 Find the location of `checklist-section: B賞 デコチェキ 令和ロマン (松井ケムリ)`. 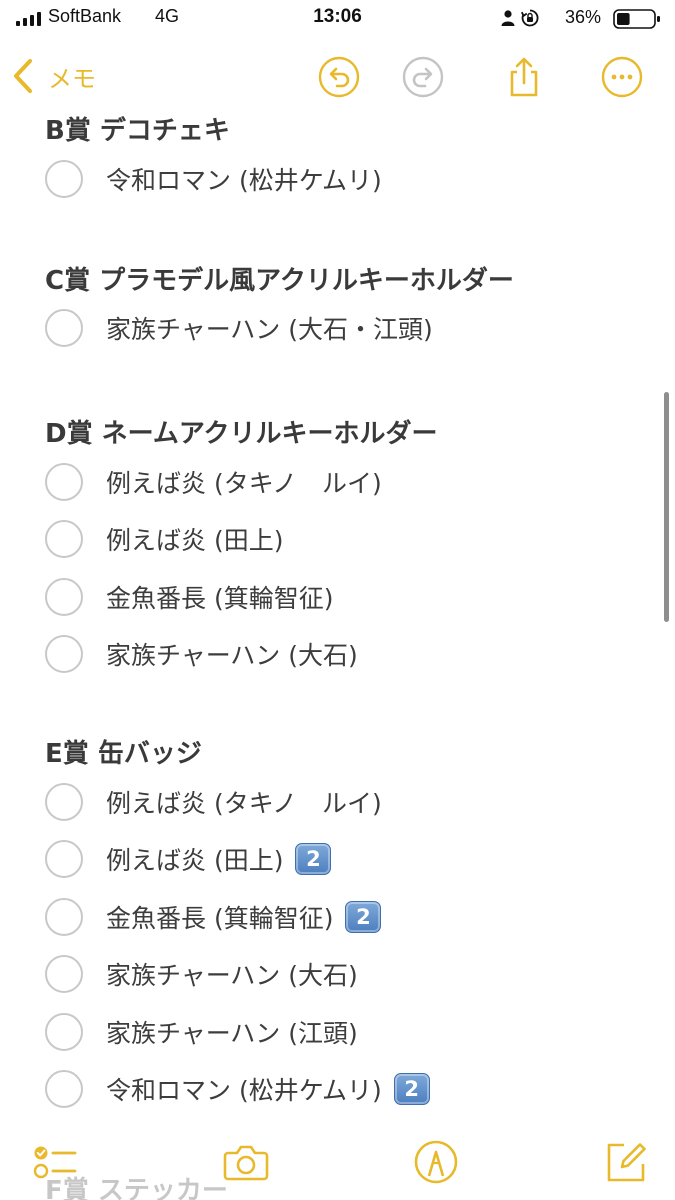

checklist-section: B賞 デコチェキ 令和ロマン (松井ケムリ) is located at coordinates (360, 160).